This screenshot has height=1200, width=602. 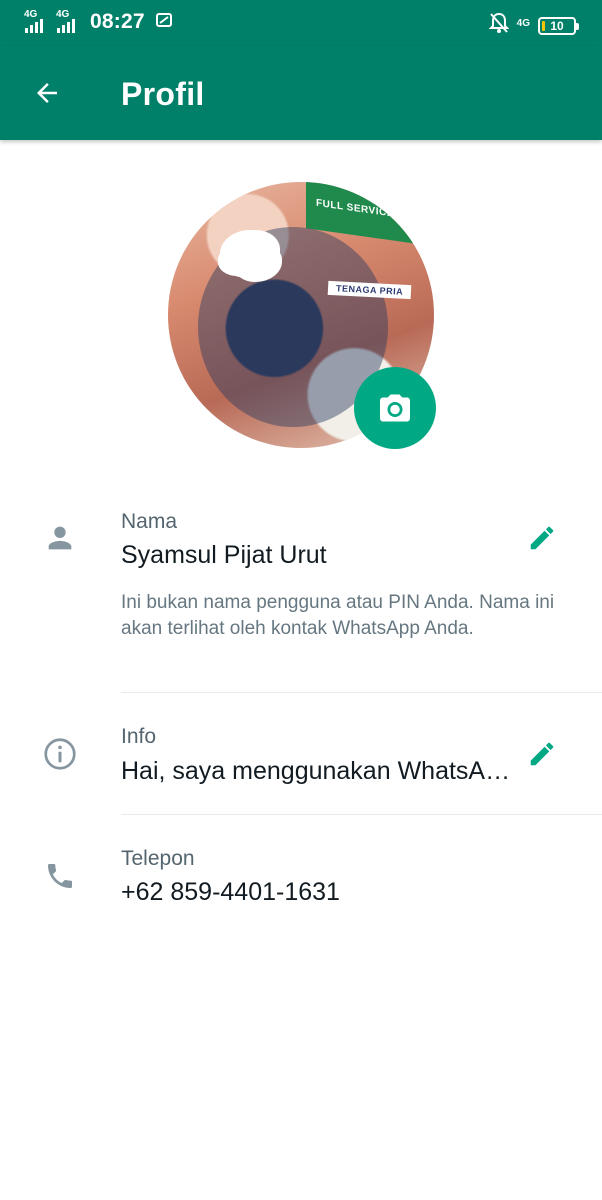 I want to click on change-photo-button, so click(x=395, y=408).